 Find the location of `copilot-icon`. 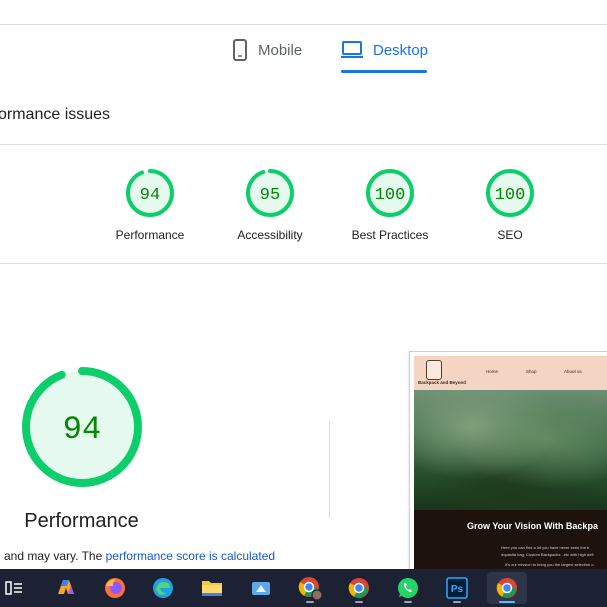

copilot-icon is located at coordinates (66, 588).